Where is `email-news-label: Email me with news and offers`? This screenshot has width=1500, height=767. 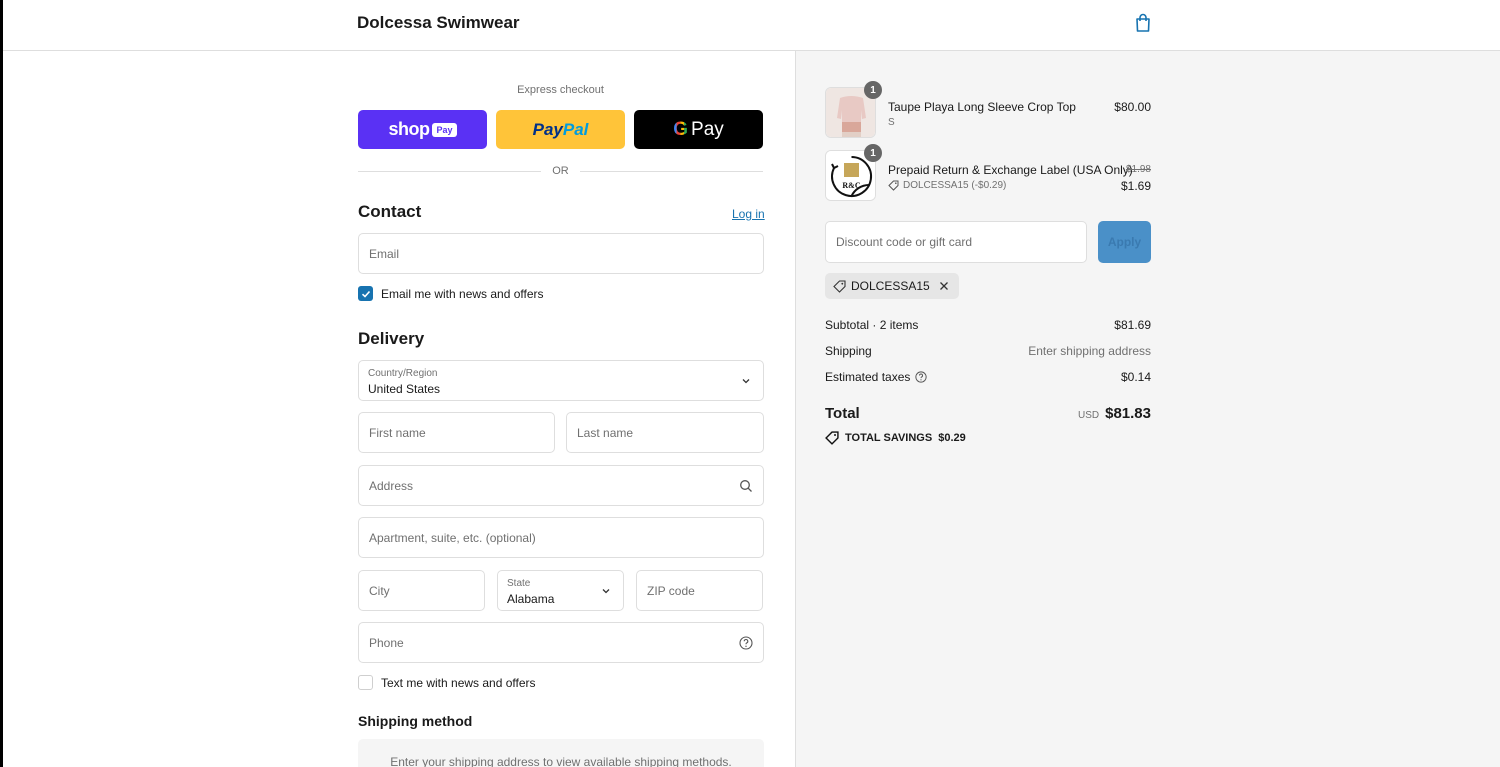 email-news-label: Email me with news and offers is located at coordinates (462, 293).